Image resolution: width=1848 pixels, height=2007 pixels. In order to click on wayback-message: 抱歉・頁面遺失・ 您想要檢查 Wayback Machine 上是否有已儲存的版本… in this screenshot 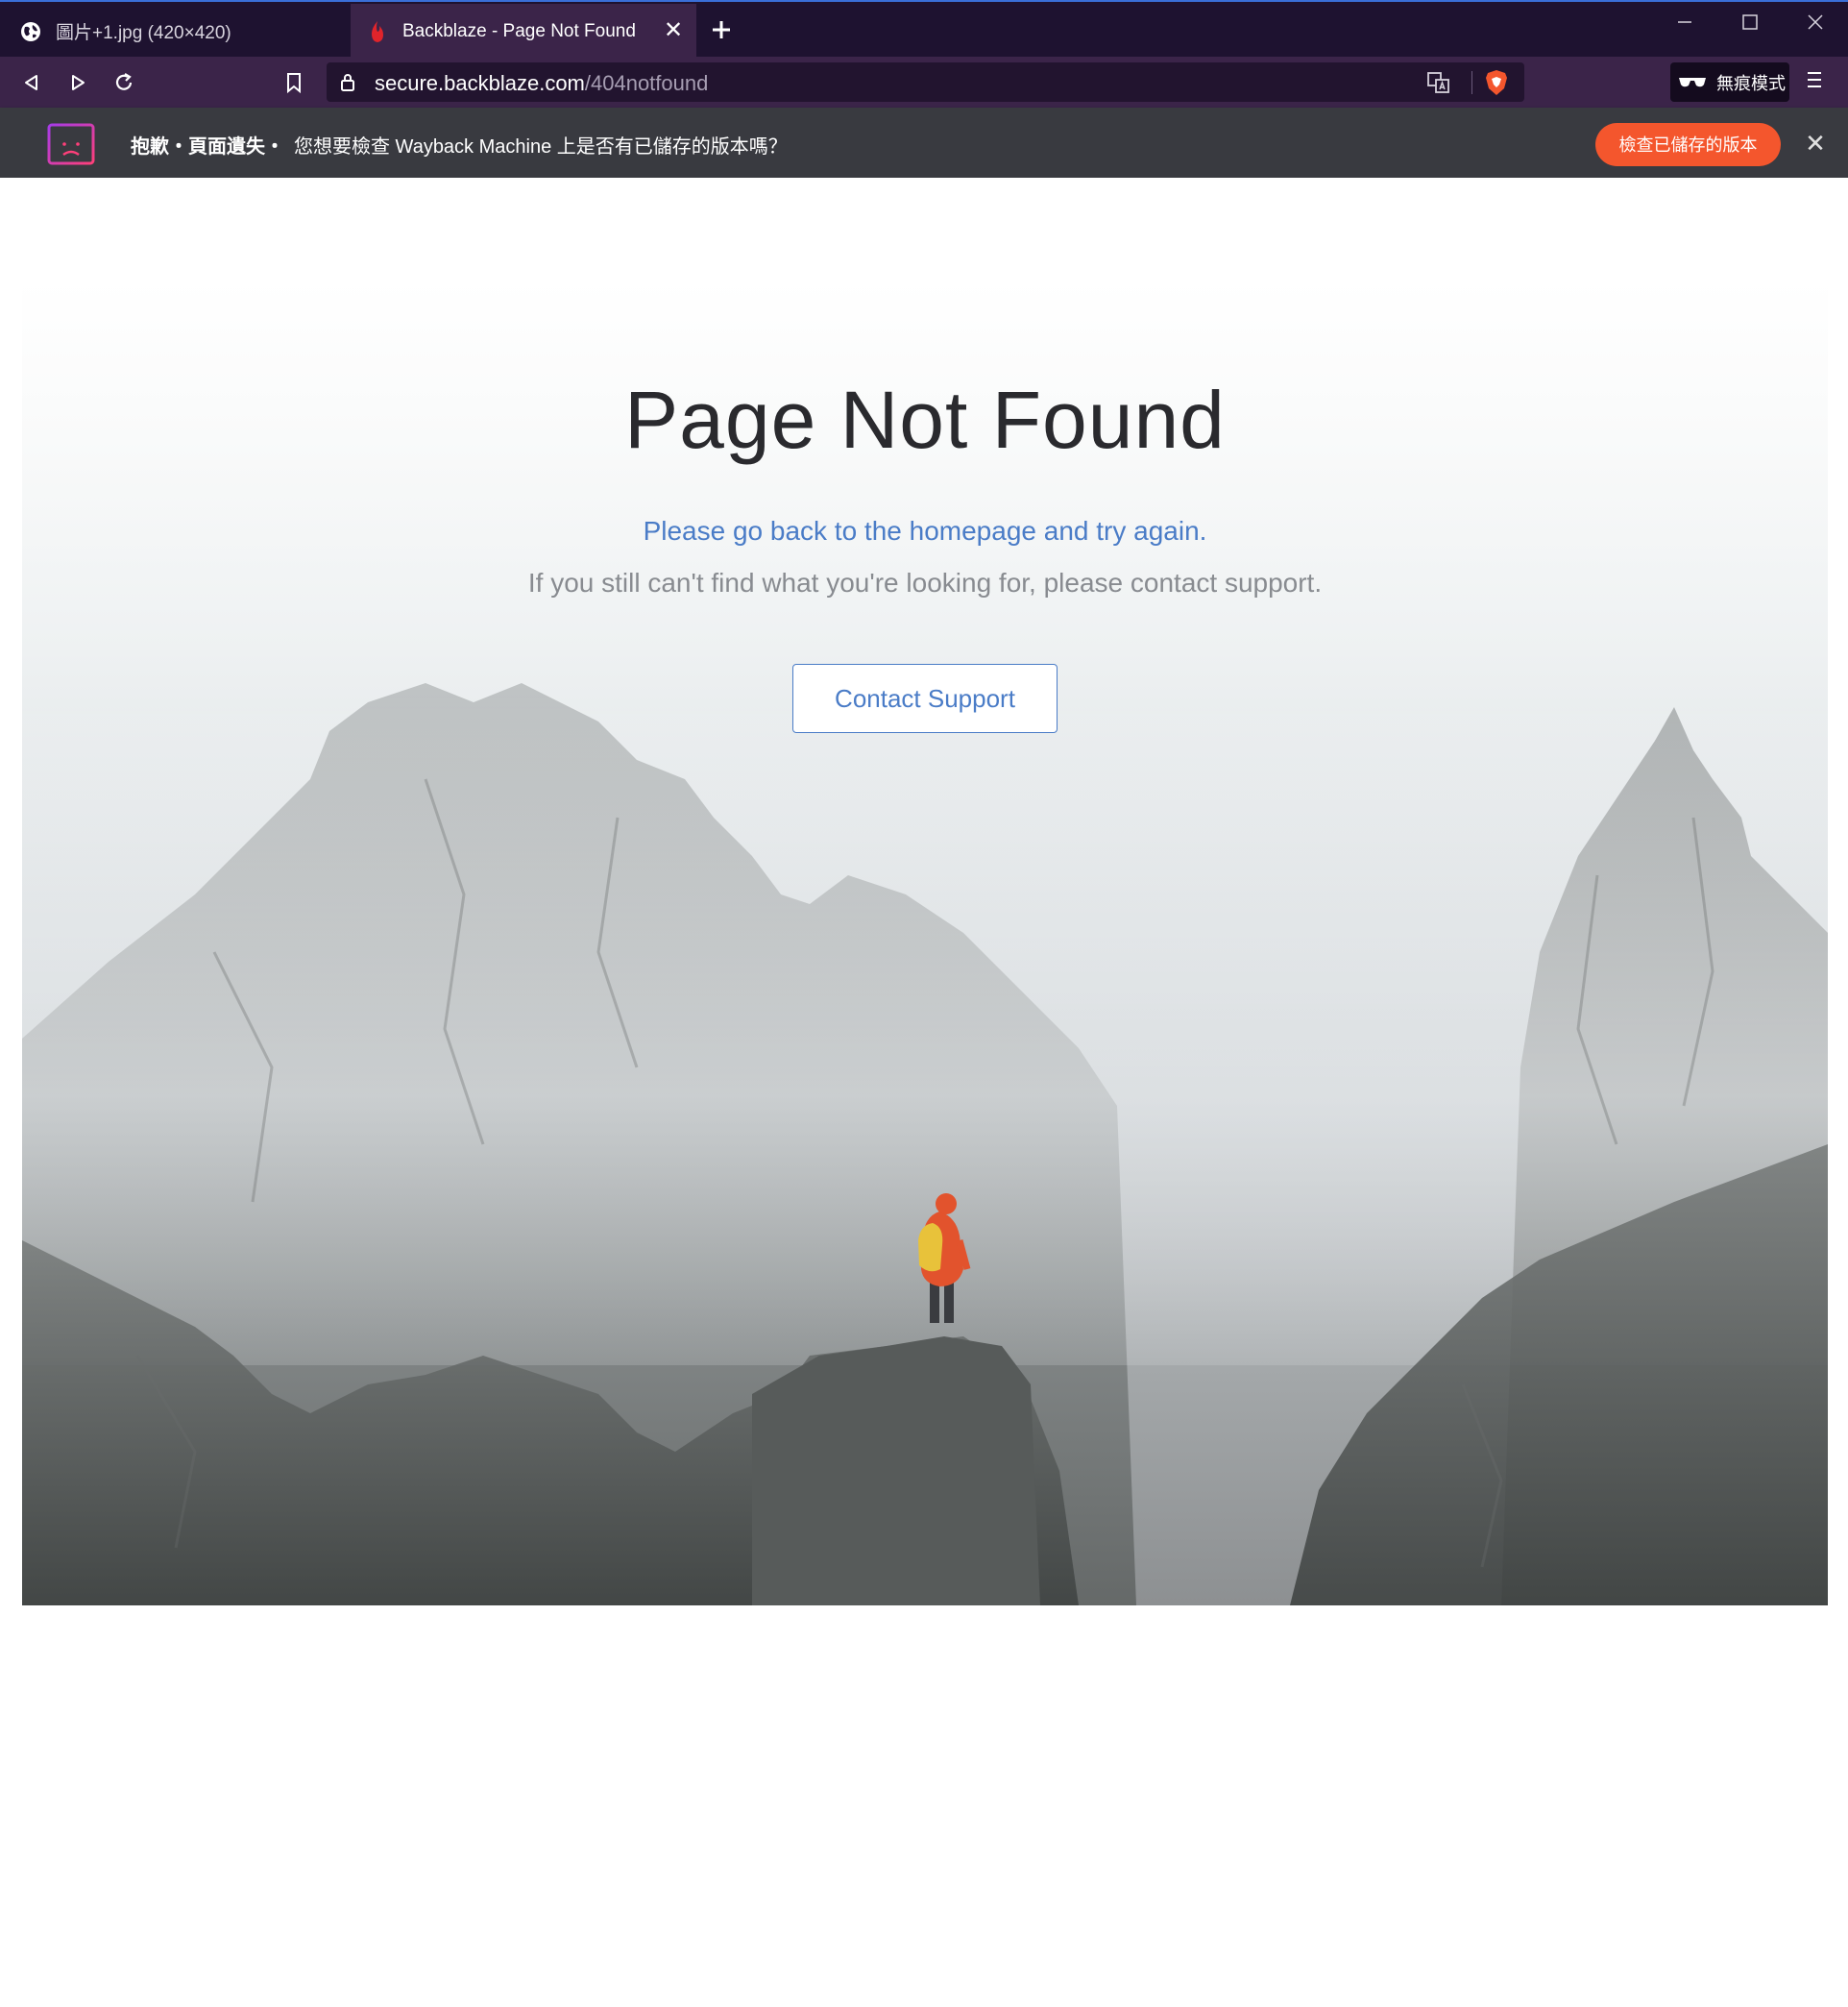, I will do `click(459, 145)`.